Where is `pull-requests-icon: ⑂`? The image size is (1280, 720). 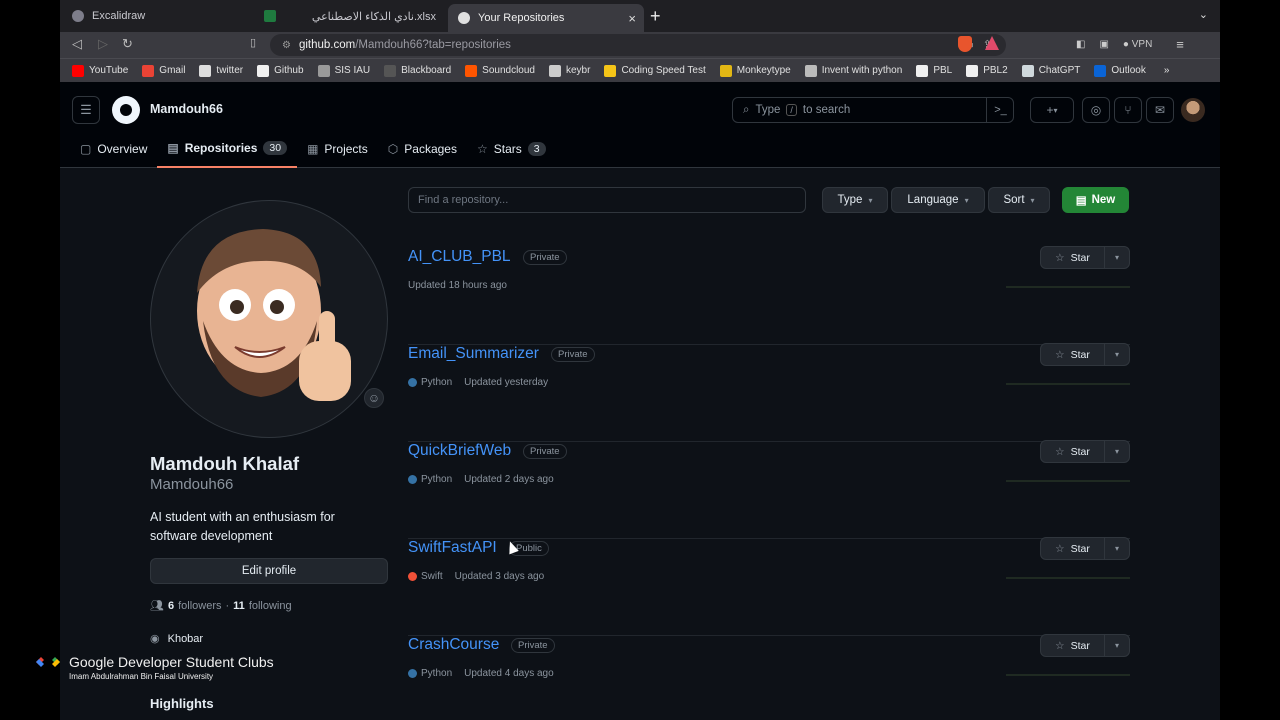
pull-requests-icon: ⑂ is located at coordinates (1128, 110).